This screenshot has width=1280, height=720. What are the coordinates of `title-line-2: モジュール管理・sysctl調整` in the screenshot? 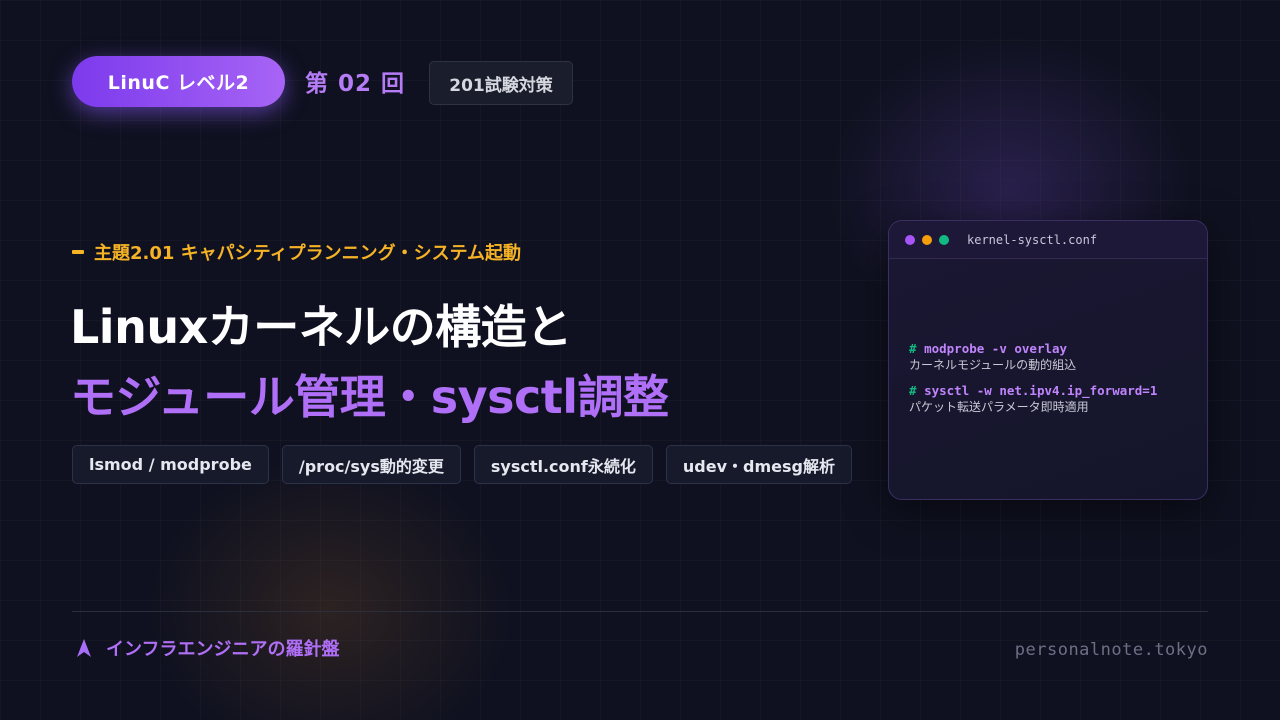 It's located at (369, 397).